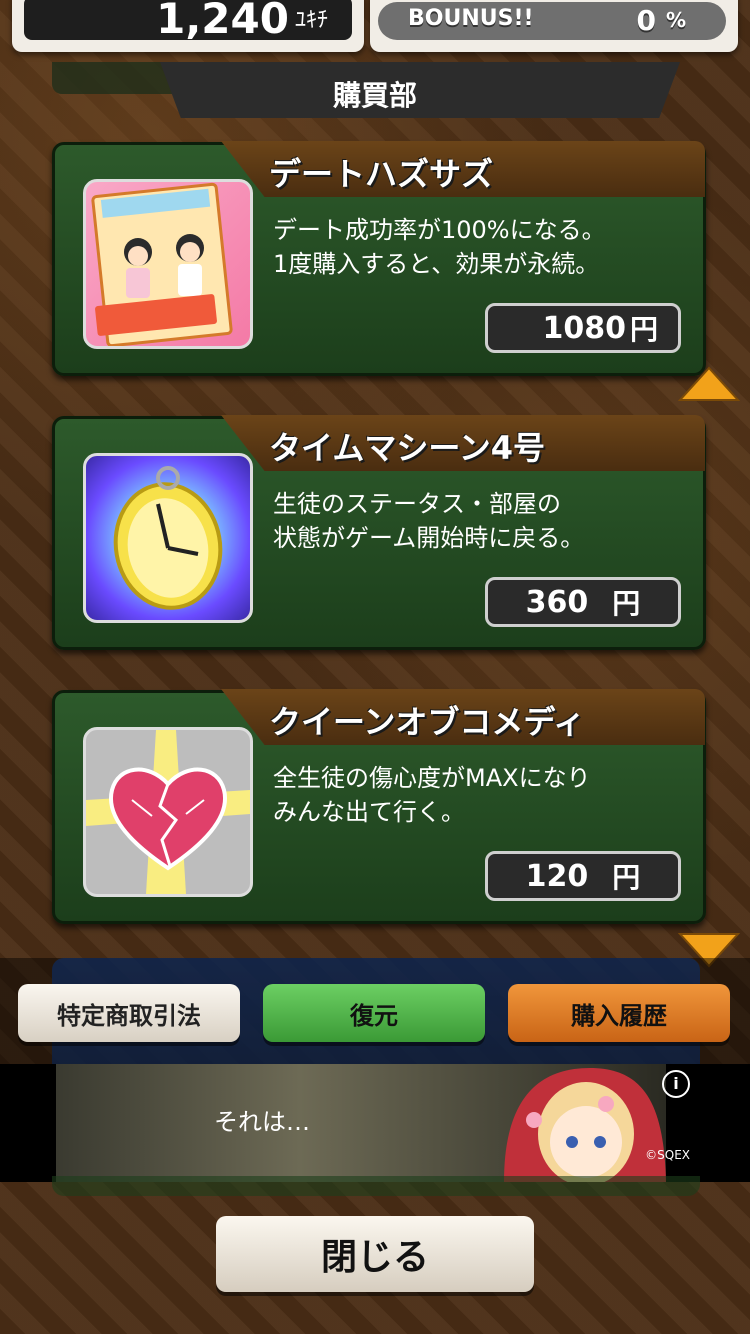 The height and width of the screenshot is (1334, 750). What do you see at coordinates (667, 1155) in the screenshot?
I see `ad-copyright: ©SQEX` at bounding box center [667, 1155].